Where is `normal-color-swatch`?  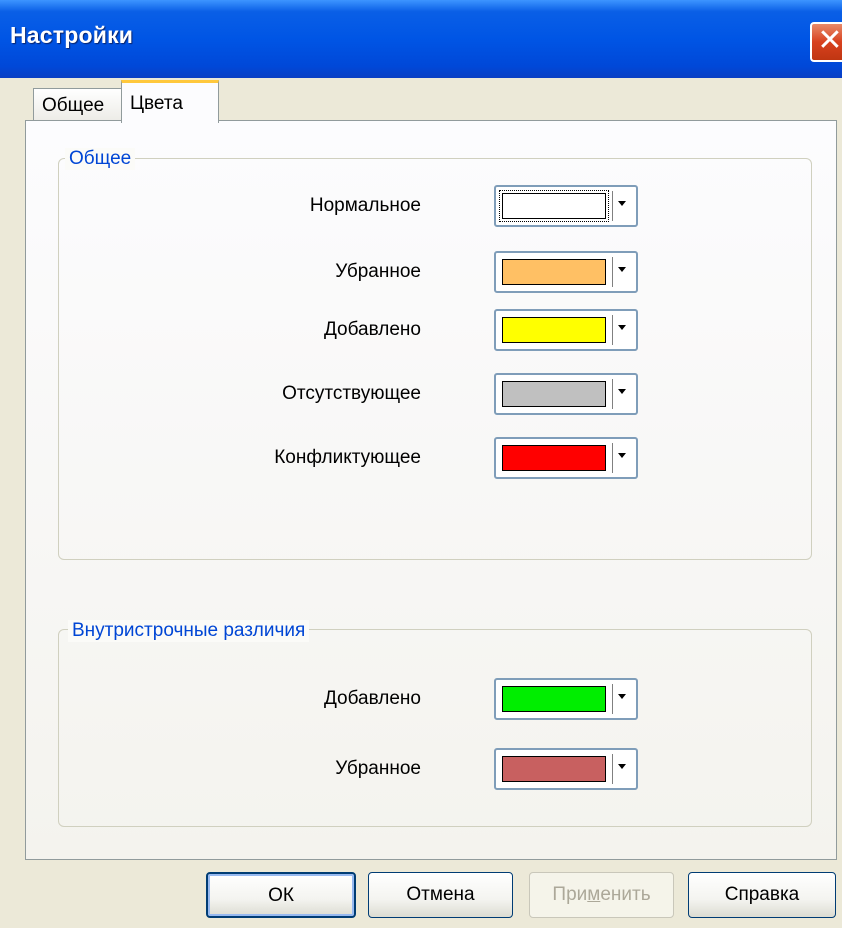
normal-color-swatch is located at coordinates (554, 206).